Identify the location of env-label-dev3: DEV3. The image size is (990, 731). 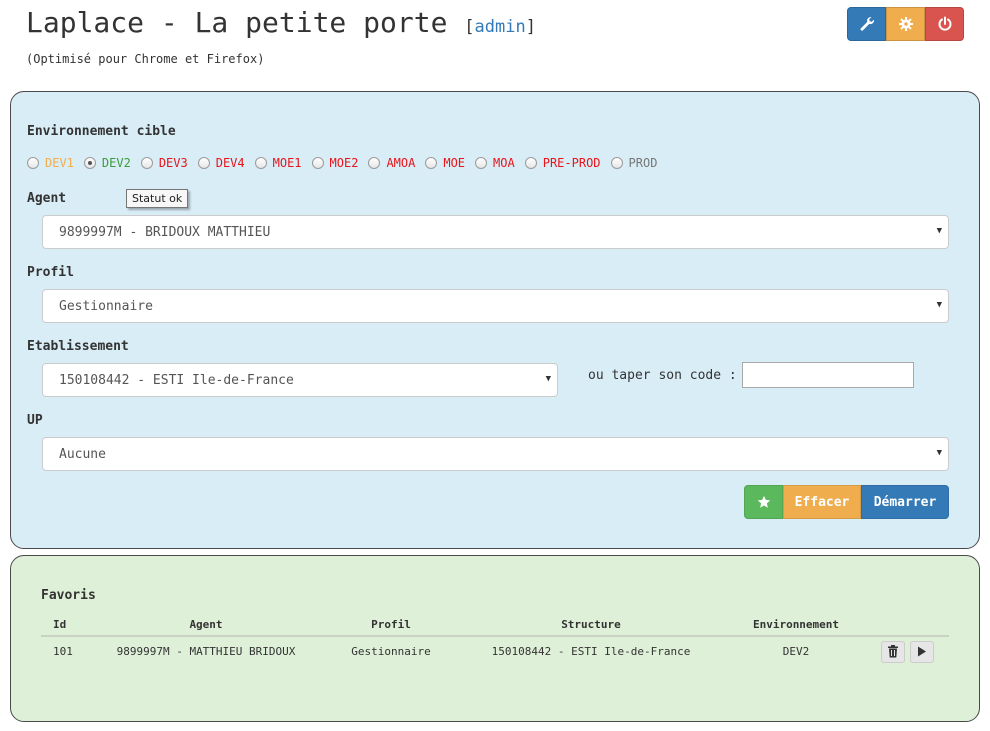
(173, 163).